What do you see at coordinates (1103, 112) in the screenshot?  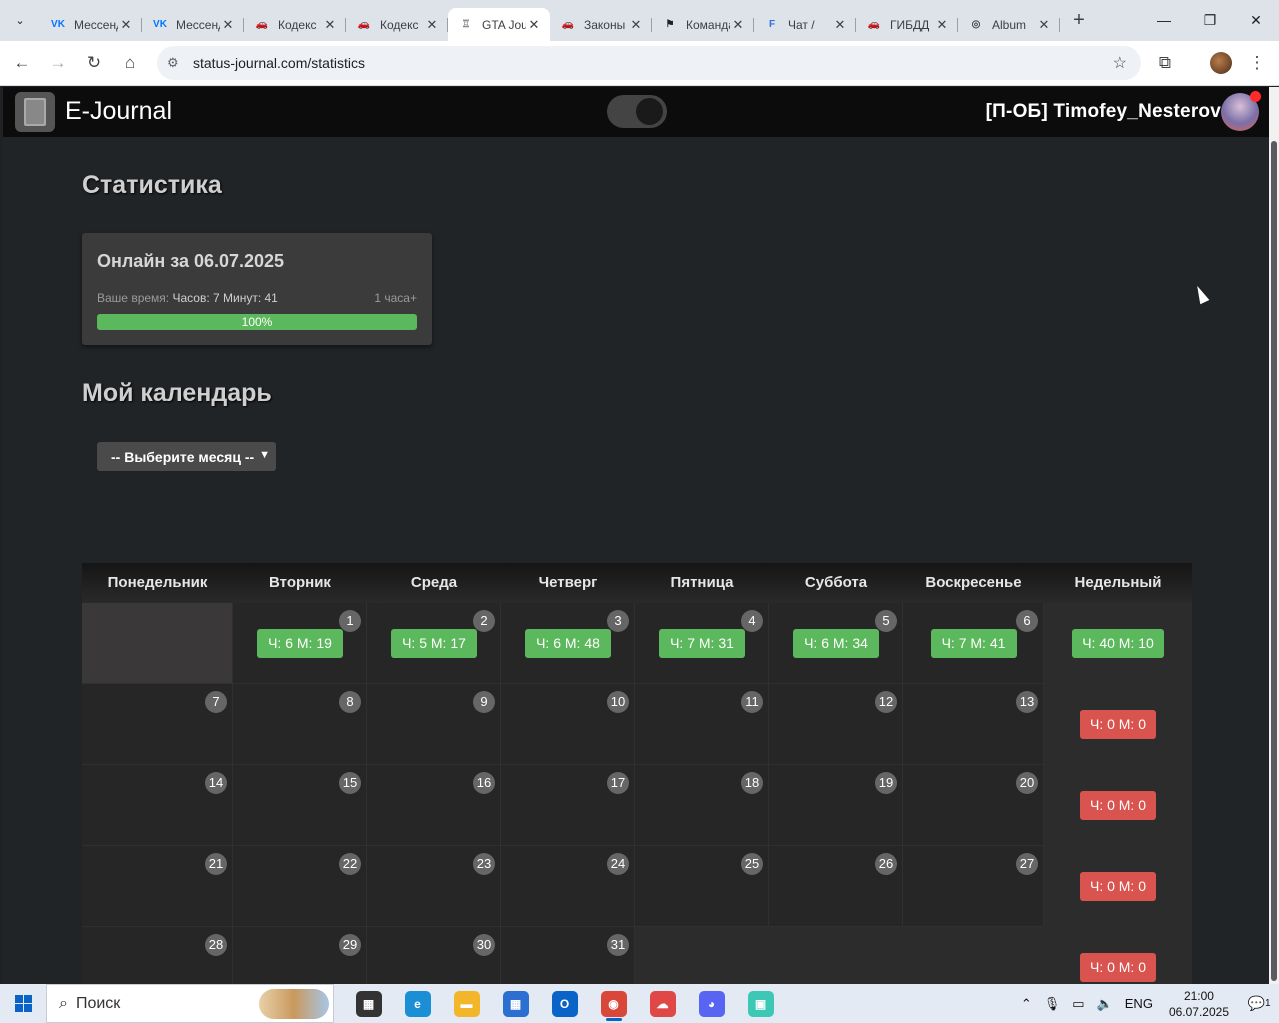 I see `user-name: [П-ОБ] Timofey_Nesterov` at bounding box center [1103, 112].